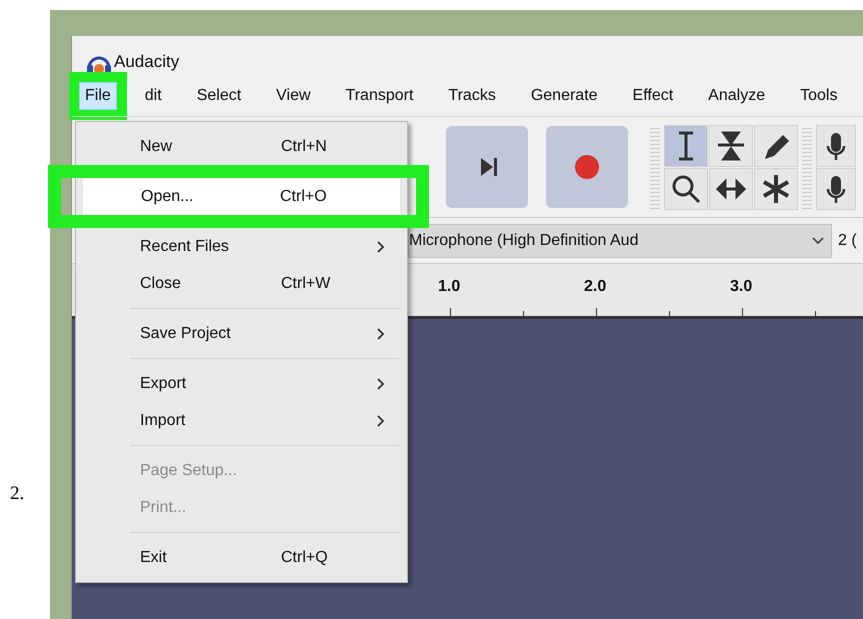  What do you see at coordinates (818, 240) in the screenshot?
I see `chevron-down-icon` at bounding box center [818, 240].